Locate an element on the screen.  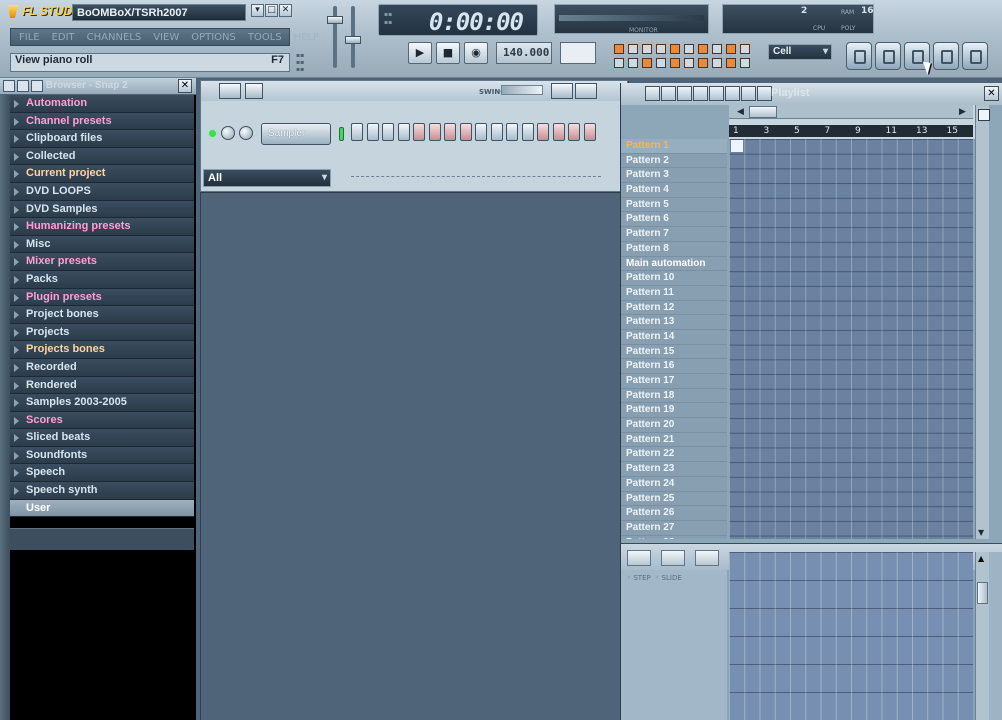
horizontal-scroll-thumb is located at coordinates (763, 112).